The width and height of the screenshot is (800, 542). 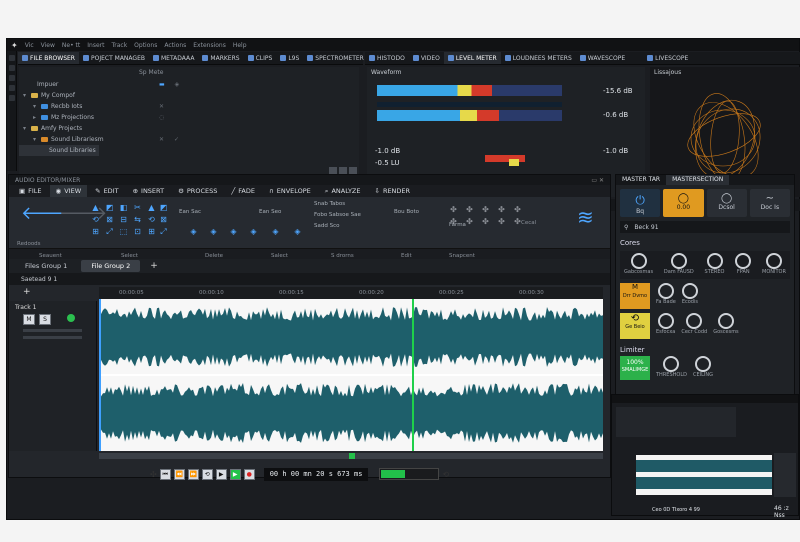 What do you see at coordinates (726, 203) in the screenshot?
I see `dither-button: ◯ Dcsol` at bounding box center [726, 203].